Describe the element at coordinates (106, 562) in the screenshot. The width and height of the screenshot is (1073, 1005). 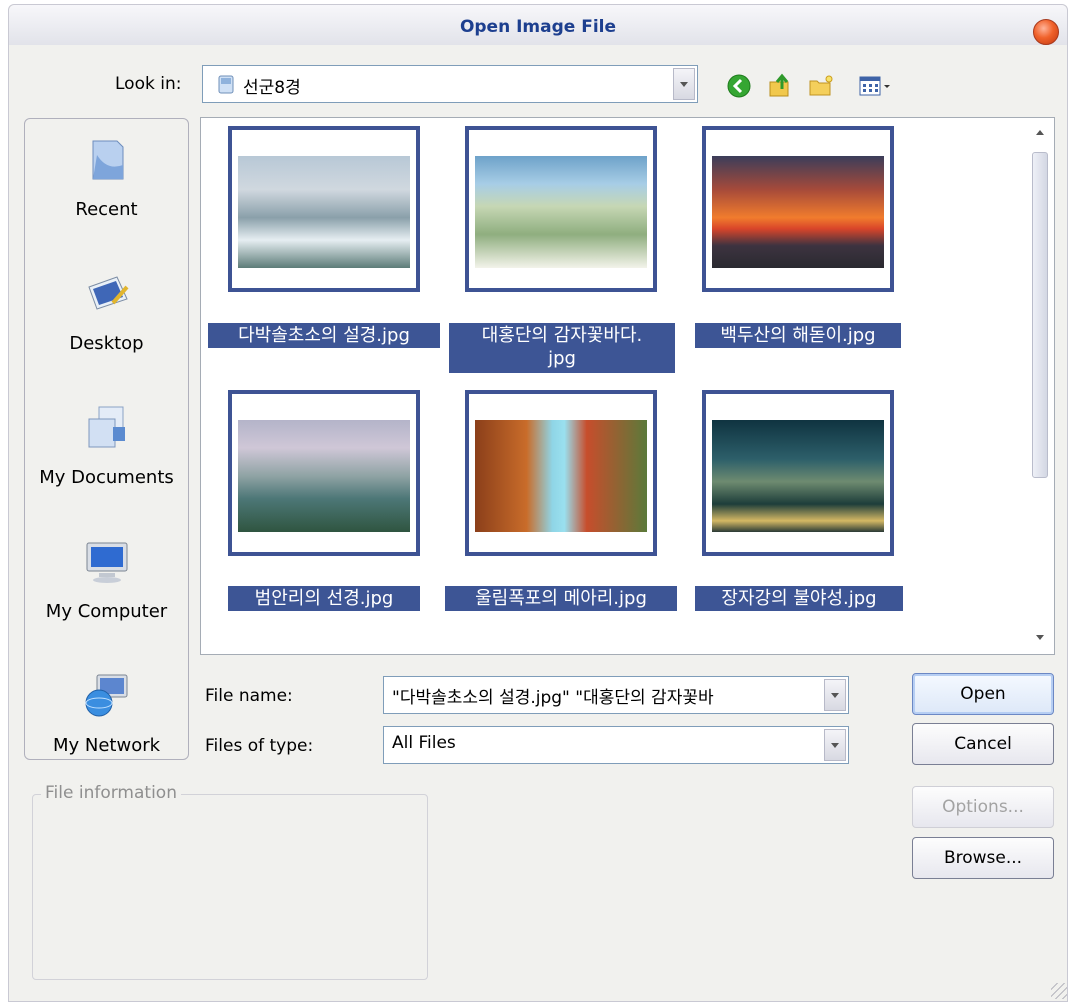
I see `computer-icon` at that location.